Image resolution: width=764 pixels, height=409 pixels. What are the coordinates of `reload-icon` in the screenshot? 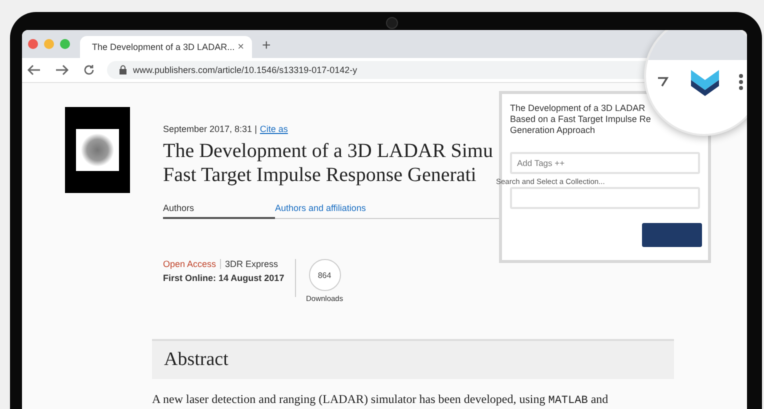 It's located at (89, 70).